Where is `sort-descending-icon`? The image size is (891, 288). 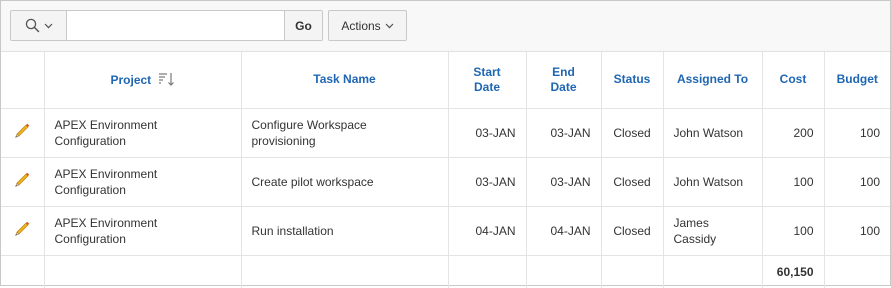 sort-descending-icon is located at coordinates (166, 79).